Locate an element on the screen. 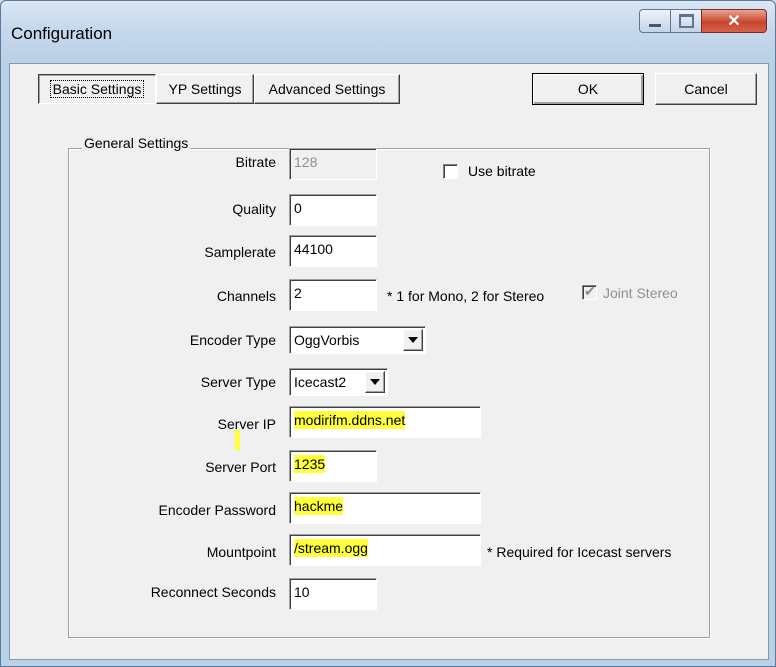  window-title: Configuration is located at coordinates (62, 33).